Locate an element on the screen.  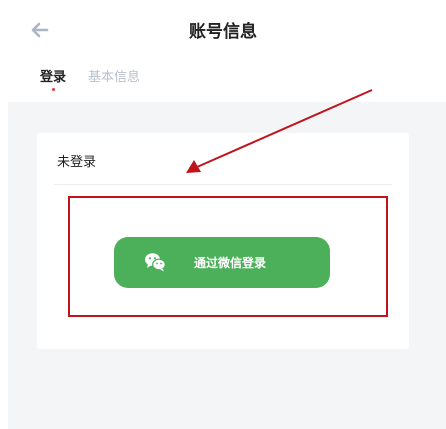
page-title: 账号信息 is located at coordinates (223, 32).